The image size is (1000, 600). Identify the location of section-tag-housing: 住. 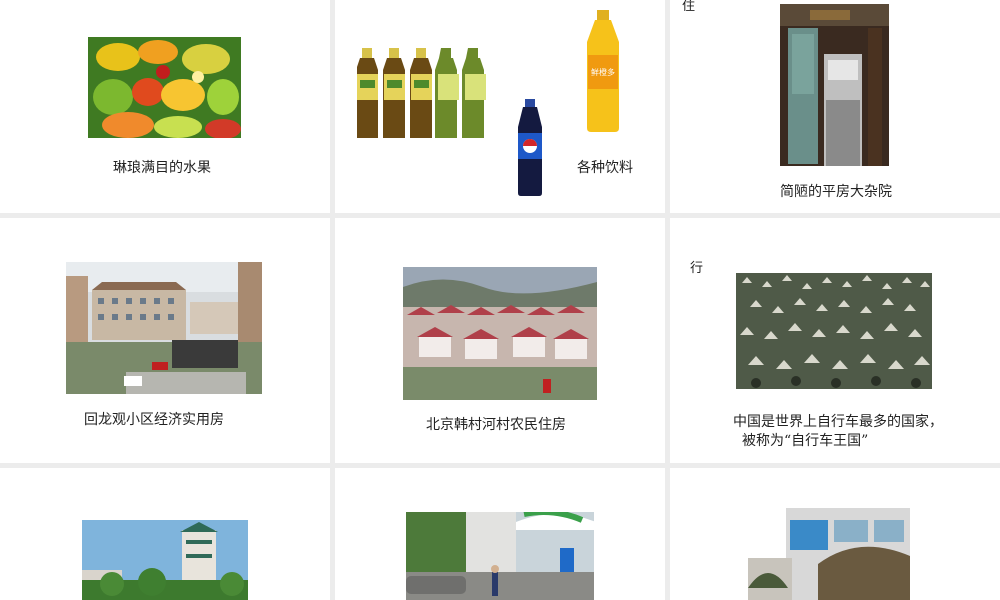
(689, 7).